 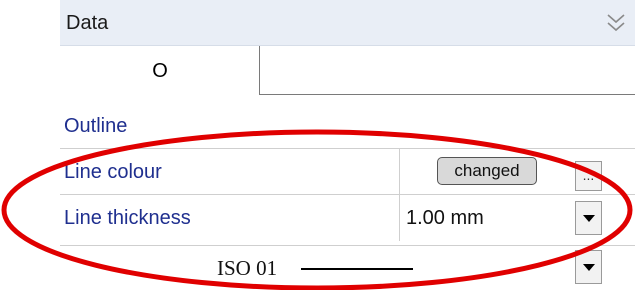 I want to click on line-colour-label: Line colour, so click(x=113, y=172).